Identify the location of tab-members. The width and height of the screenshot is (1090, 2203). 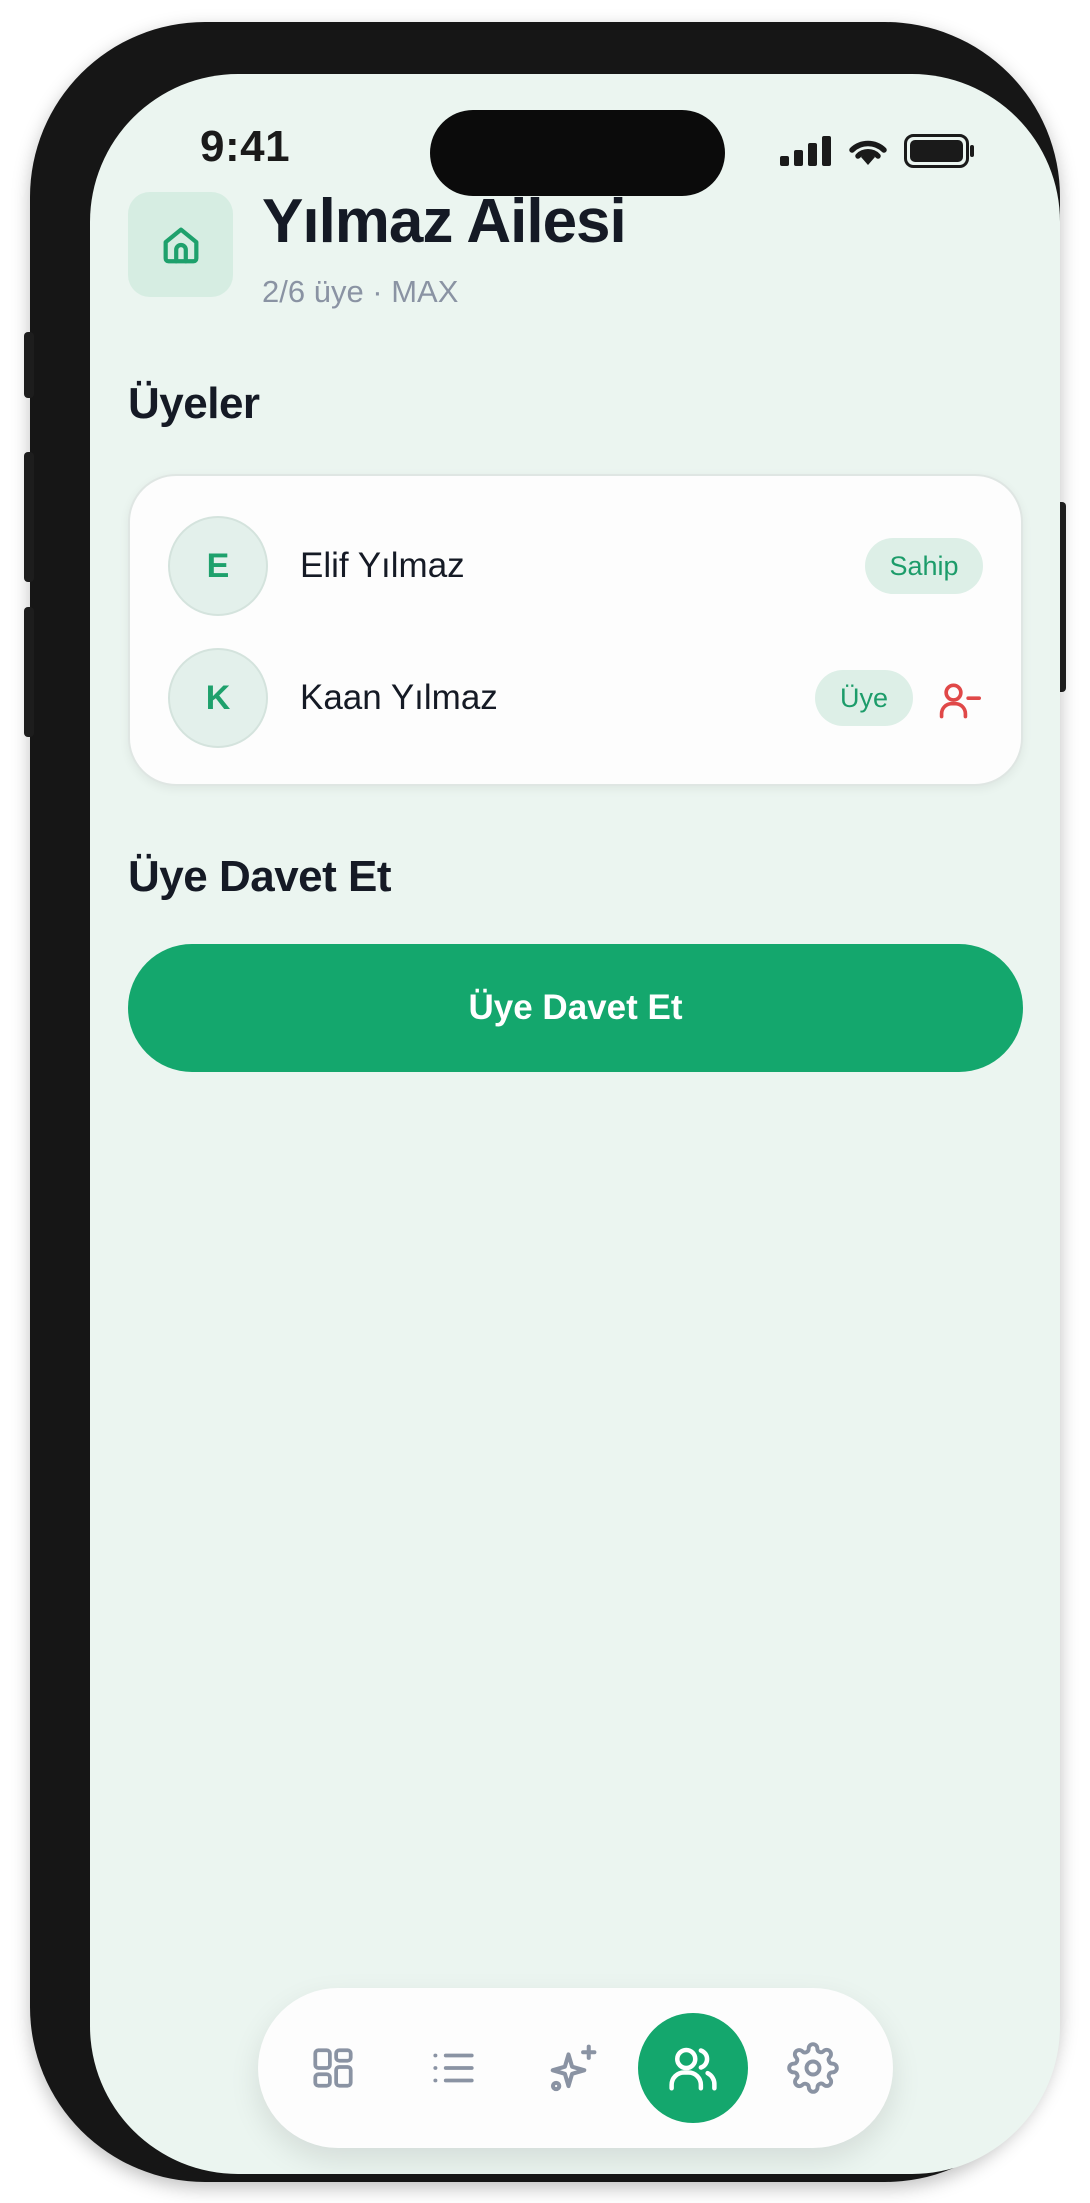
(693, 2068).